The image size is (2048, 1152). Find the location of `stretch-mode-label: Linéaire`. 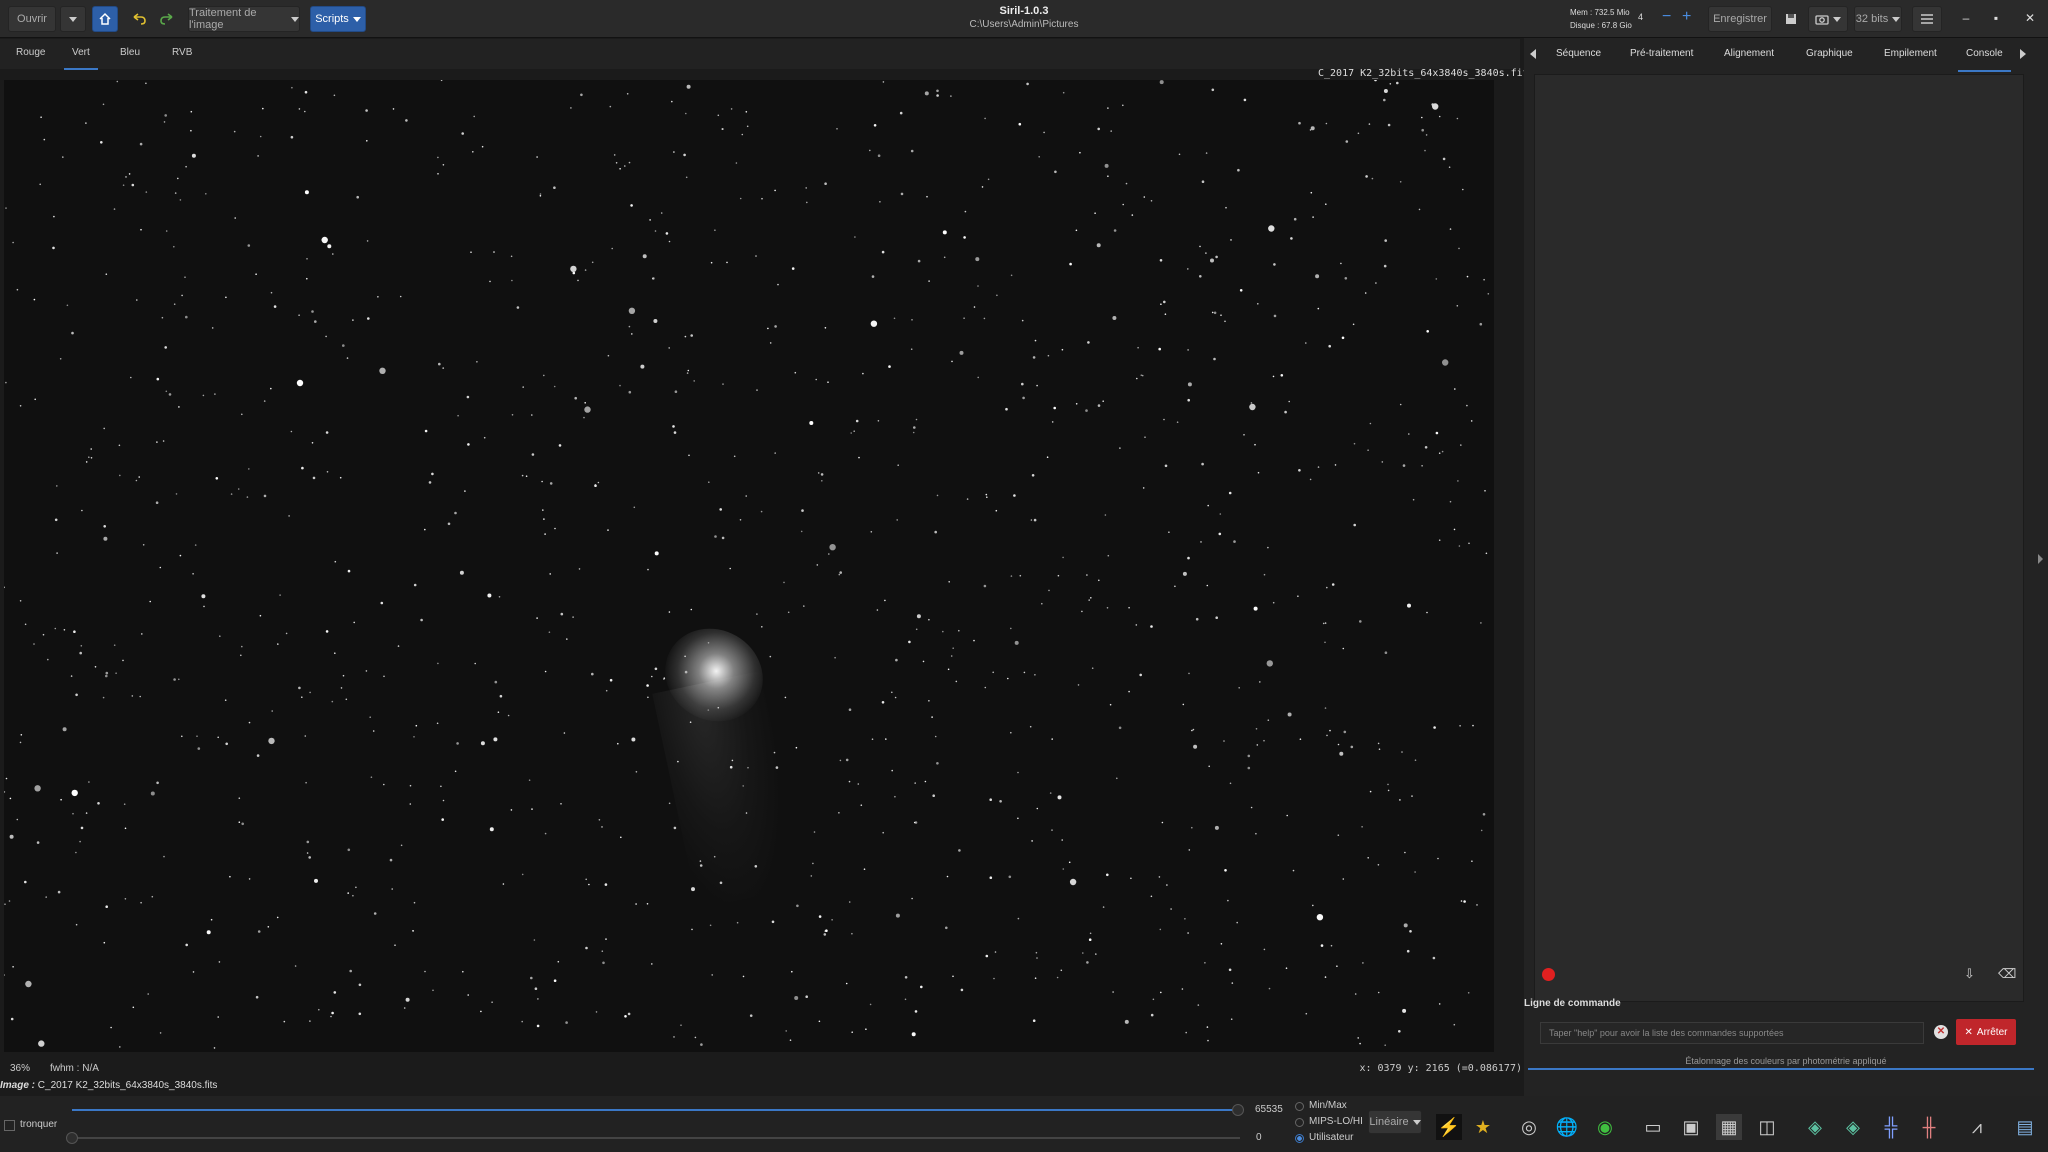

stretch-mode-label: Linéaire is located at coordinates (1389, 1122).